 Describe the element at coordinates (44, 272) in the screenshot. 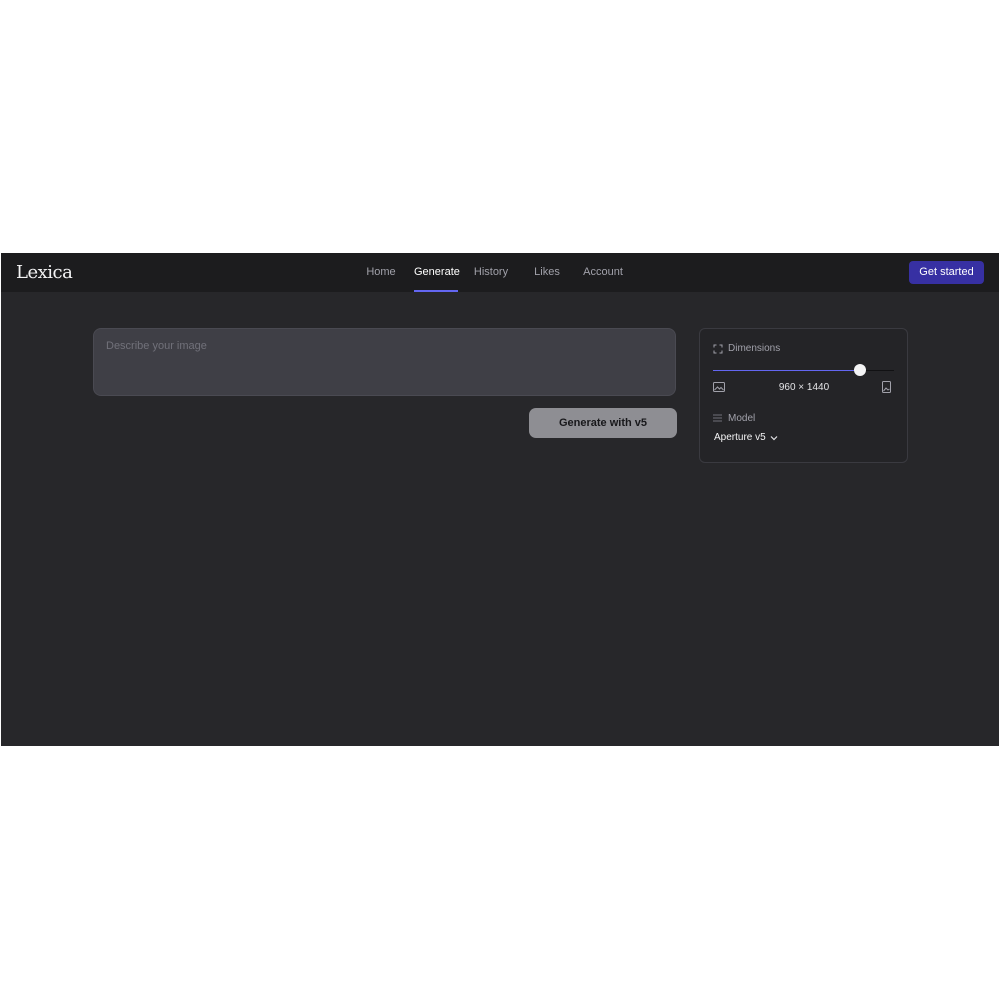

I see `logo: Lexica` at that location.